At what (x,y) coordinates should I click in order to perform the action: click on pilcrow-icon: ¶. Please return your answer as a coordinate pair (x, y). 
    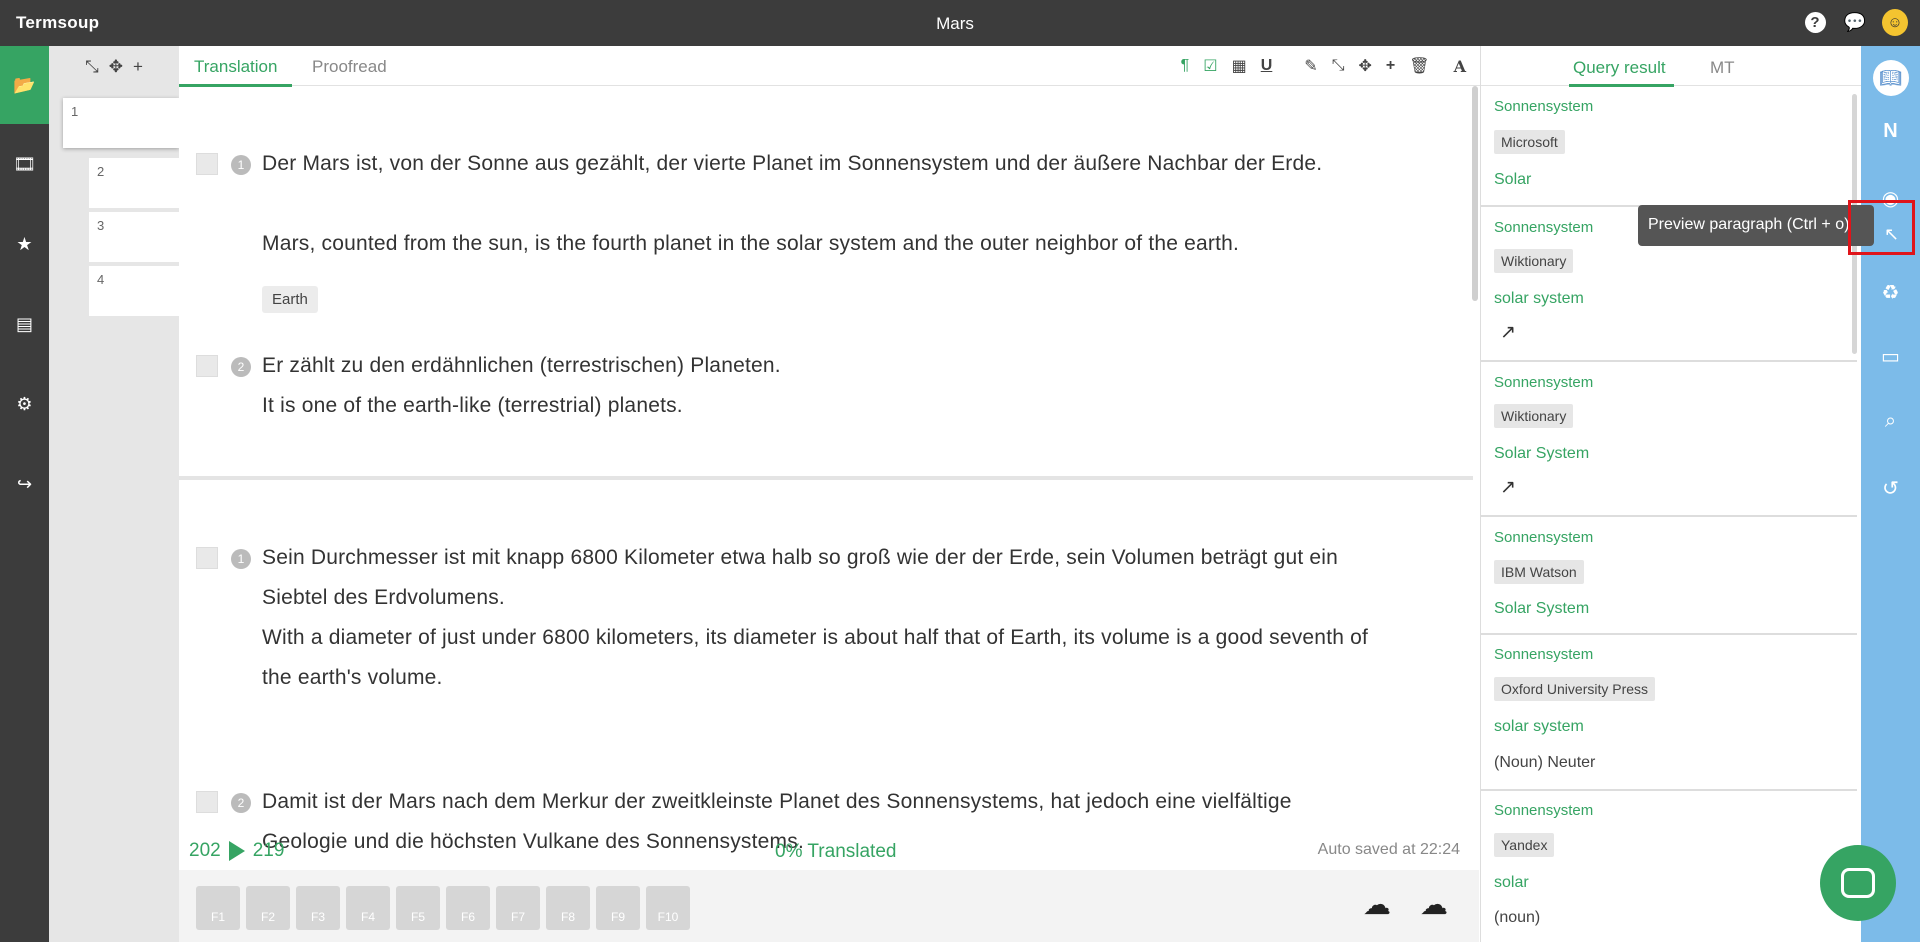
    Looking at the image, I should click on (1185, 66).